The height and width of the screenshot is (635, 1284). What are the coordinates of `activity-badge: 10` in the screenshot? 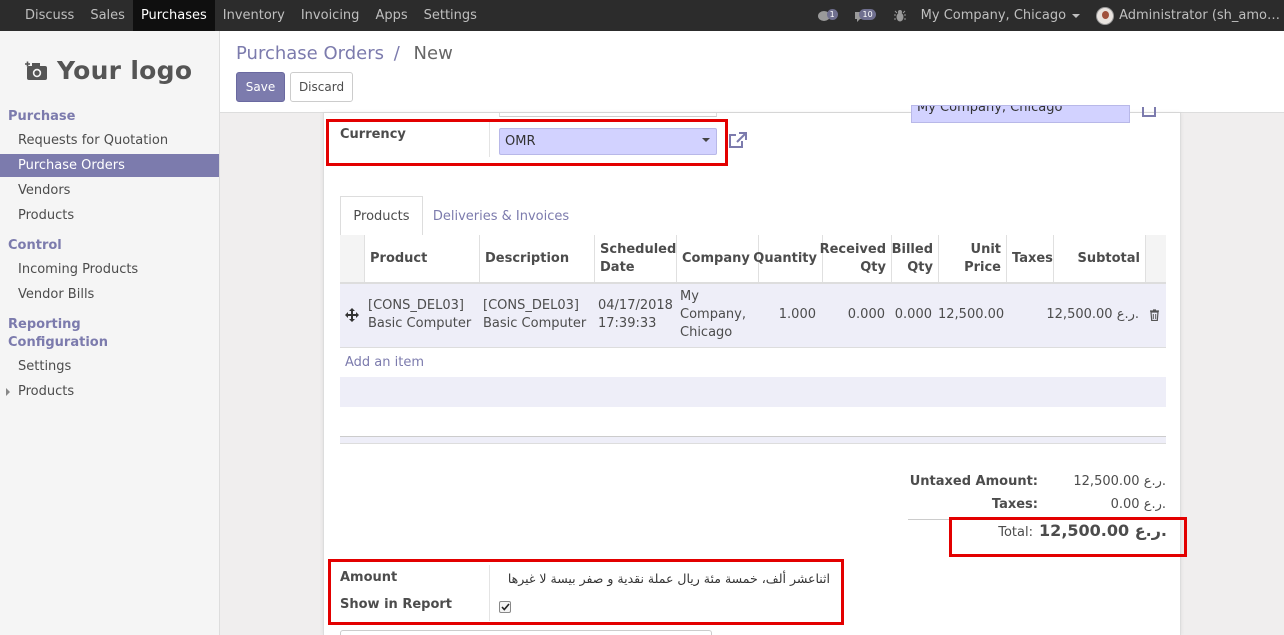 It's located at (867, 14).